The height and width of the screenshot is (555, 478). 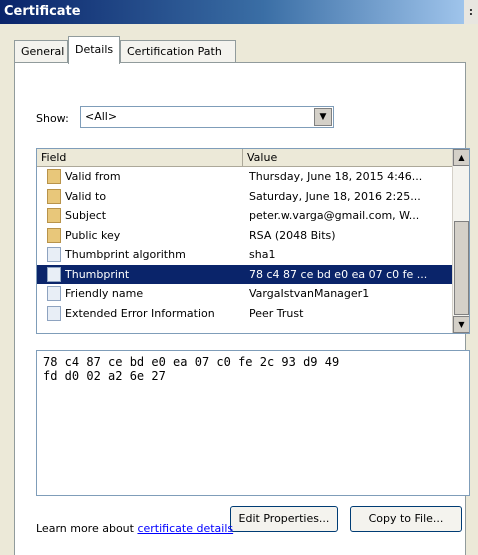 What do you see at coordinates (86, 196) in the screenshot?
I see `row-field: Valid to` at bounding box center [86, 196].